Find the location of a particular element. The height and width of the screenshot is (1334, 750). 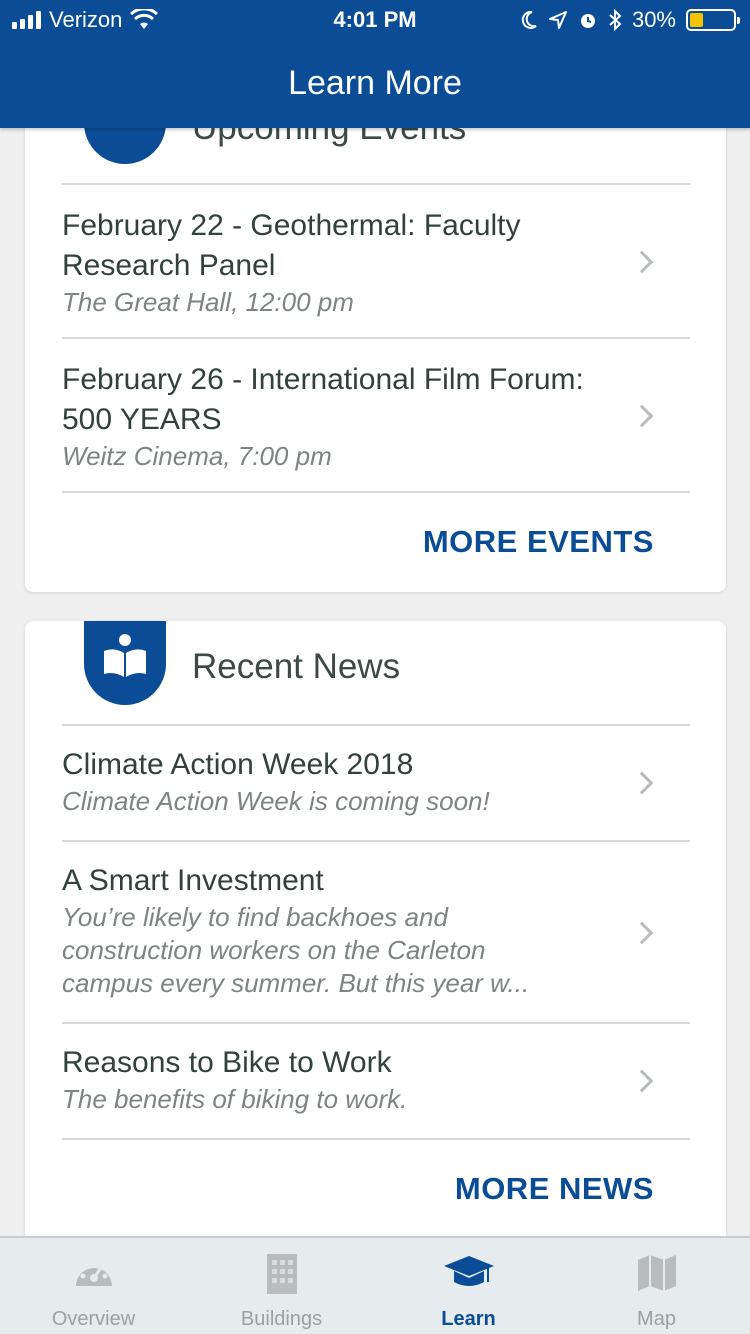

status-bar: Verizon 4:01 PM 30% is located at coordinates (375, 20).